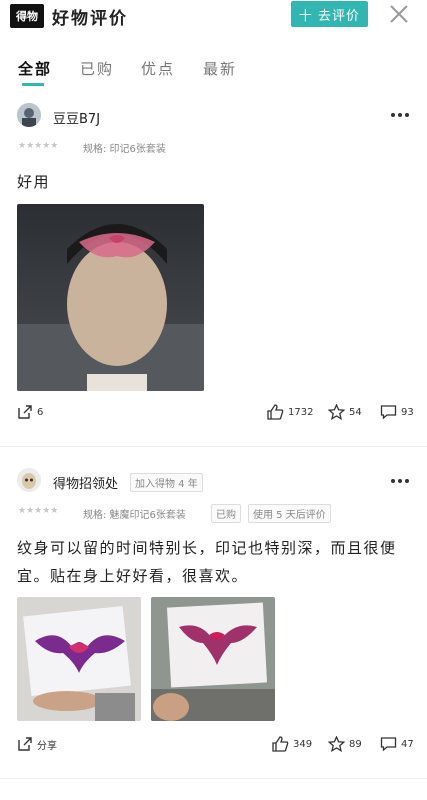  Describe the element at coordinates (289, 513) in the screenshot. I see `usage-badge: 使用 5 天后评价` at that location.